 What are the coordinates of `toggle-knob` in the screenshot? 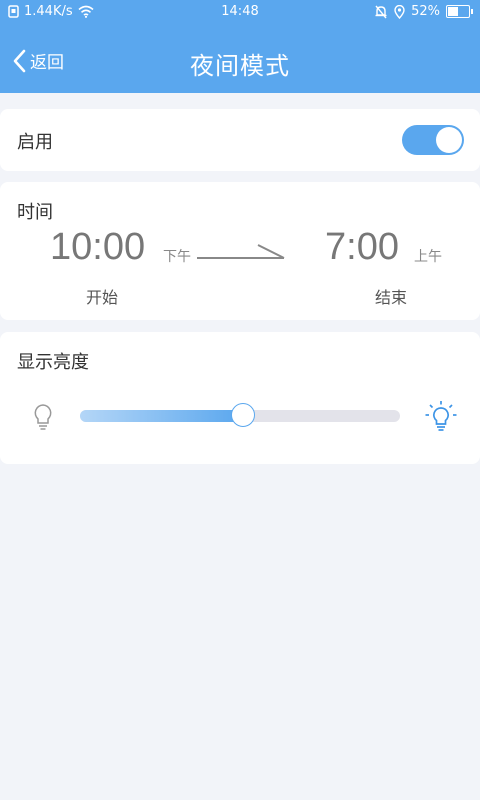 It's located at (449, 140).